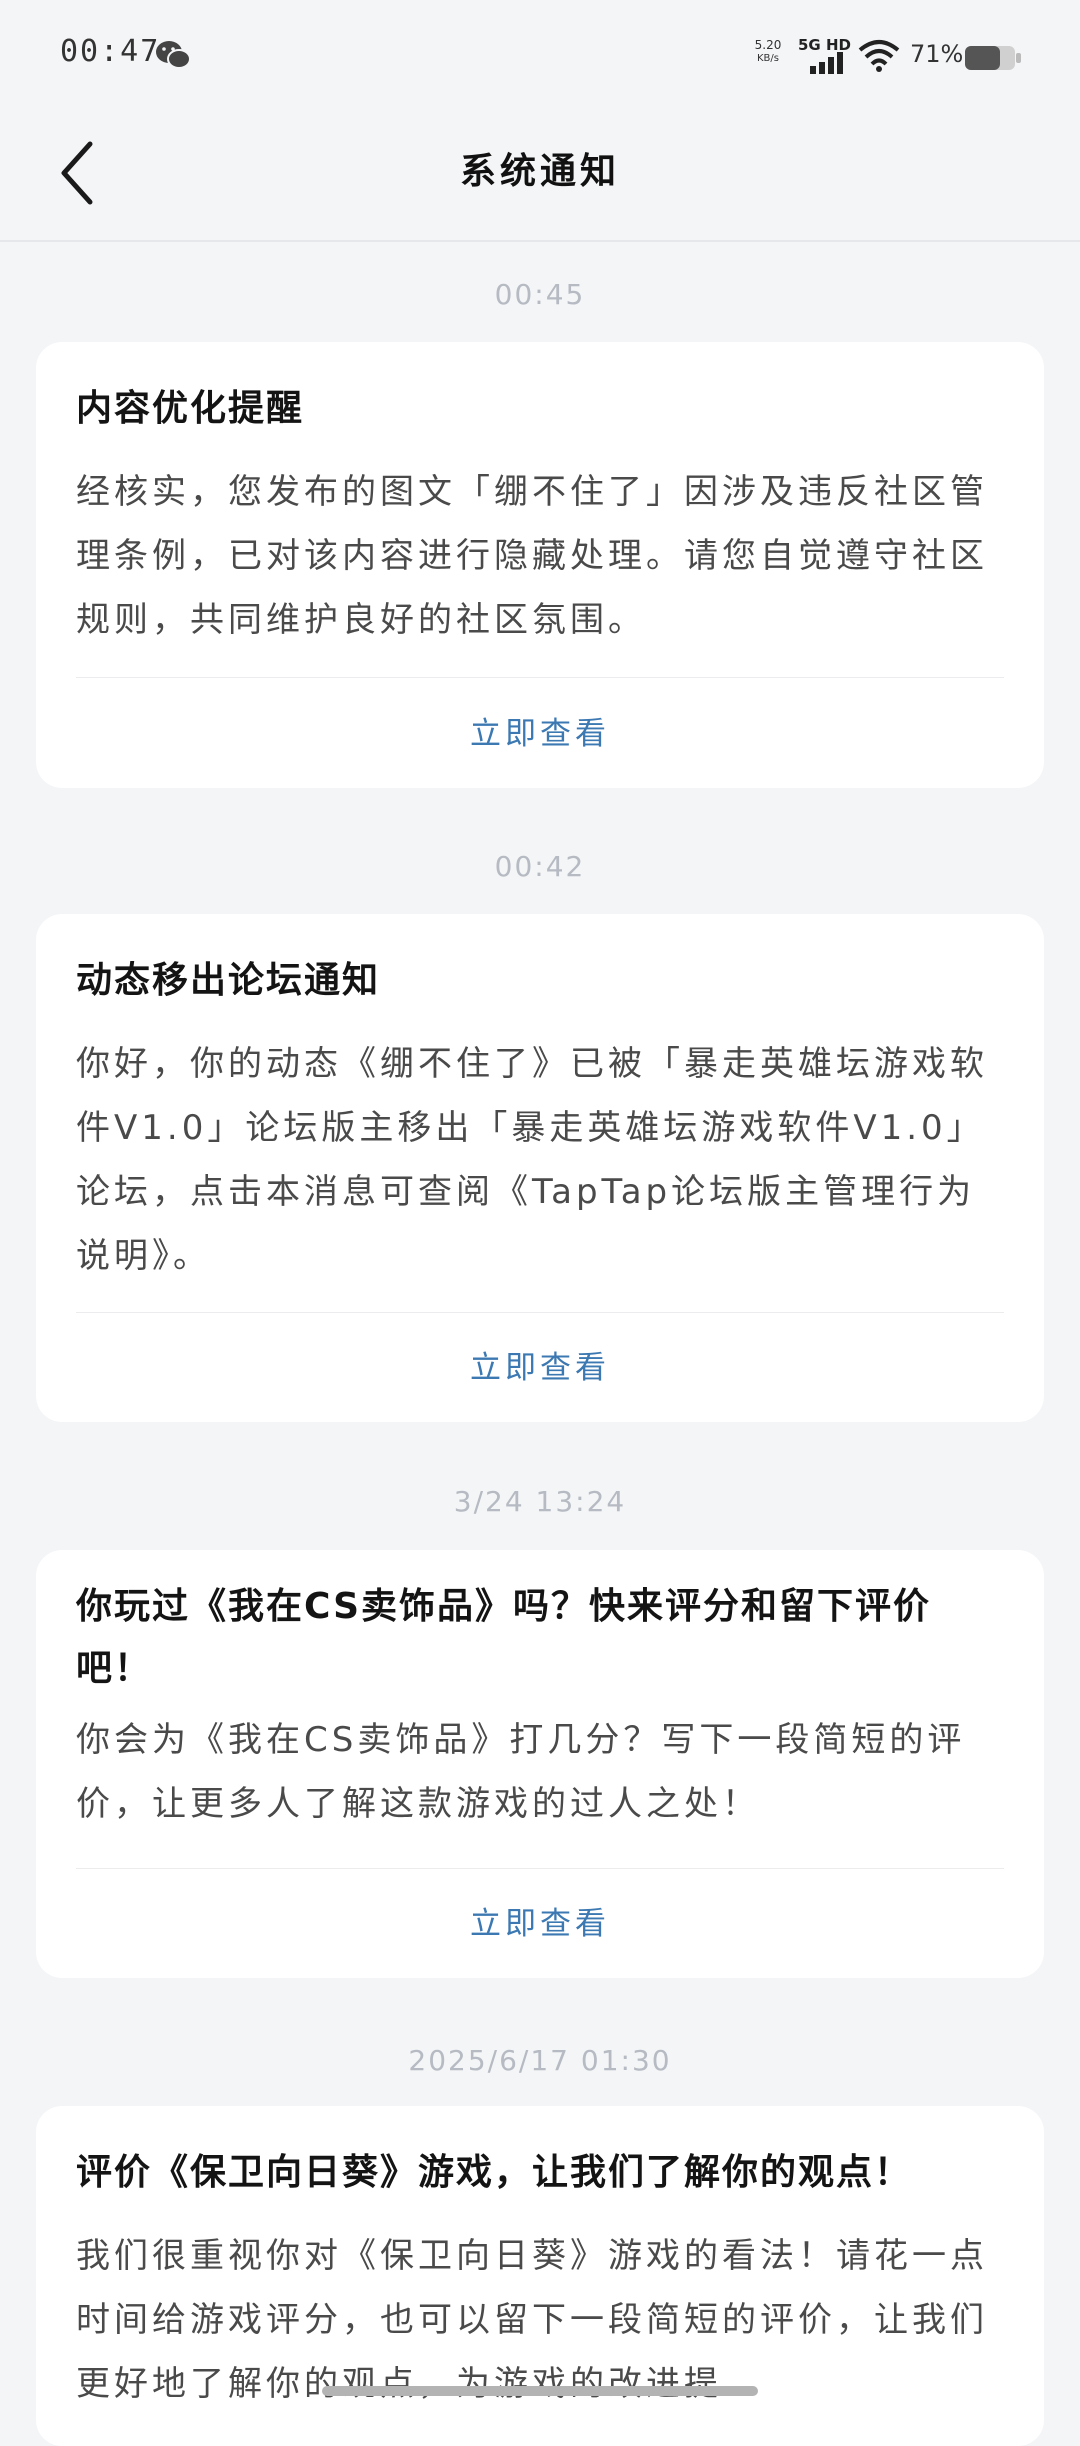 The image size is (1080, 2446). What do you see at coordinates (768, 45) in the screenshot?
I see `network-speed-value: 5.20` at bounding box center [768, 45].